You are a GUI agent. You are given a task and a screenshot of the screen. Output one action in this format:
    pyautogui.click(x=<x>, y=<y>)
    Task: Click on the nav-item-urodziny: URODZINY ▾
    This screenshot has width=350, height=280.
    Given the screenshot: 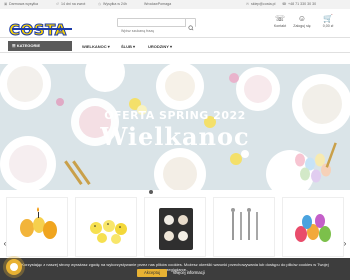 What is the action you would take?
    pyautogui.click(x=160, y=46)
    